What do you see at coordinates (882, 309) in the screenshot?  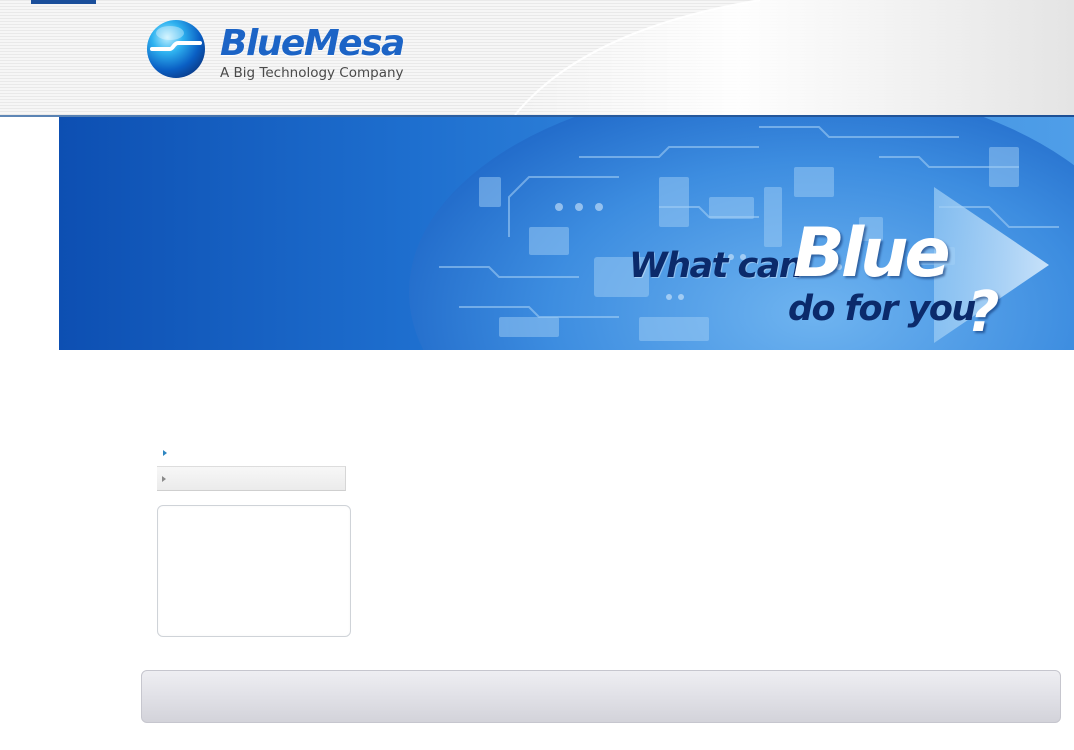 I see `slogan-line-2: do for you` at bounding box center [882, 309].